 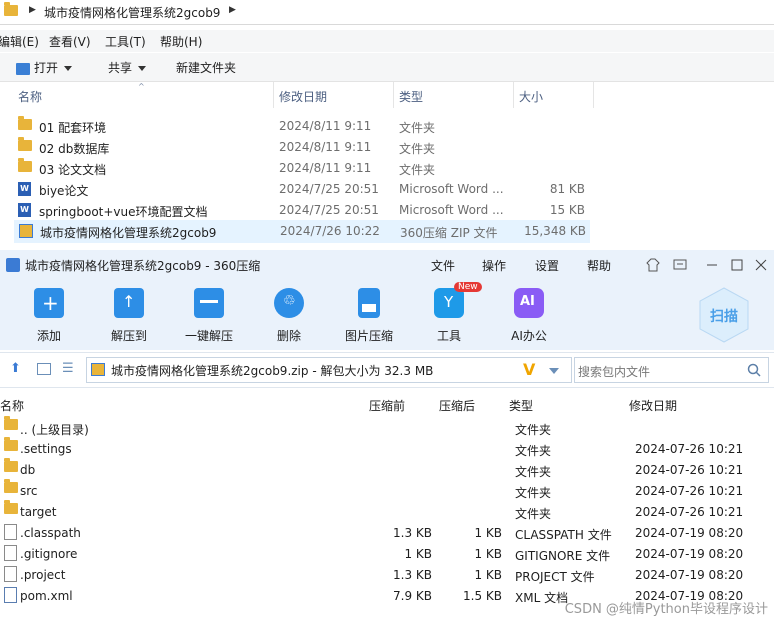 I want to click on menu-operate: 操作, so click(x=494, y=265).